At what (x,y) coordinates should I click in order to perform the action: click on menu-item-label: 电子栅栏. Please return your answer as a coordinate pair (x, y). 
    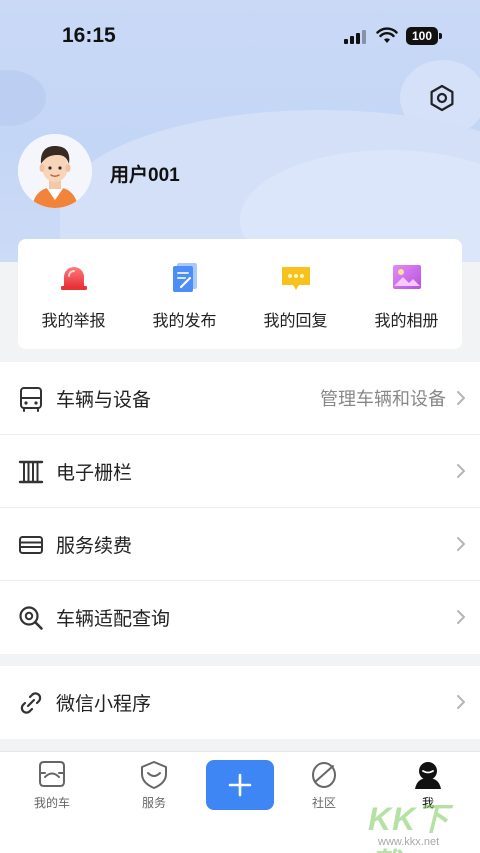
    Looking at the image, I should click on (94, 473).